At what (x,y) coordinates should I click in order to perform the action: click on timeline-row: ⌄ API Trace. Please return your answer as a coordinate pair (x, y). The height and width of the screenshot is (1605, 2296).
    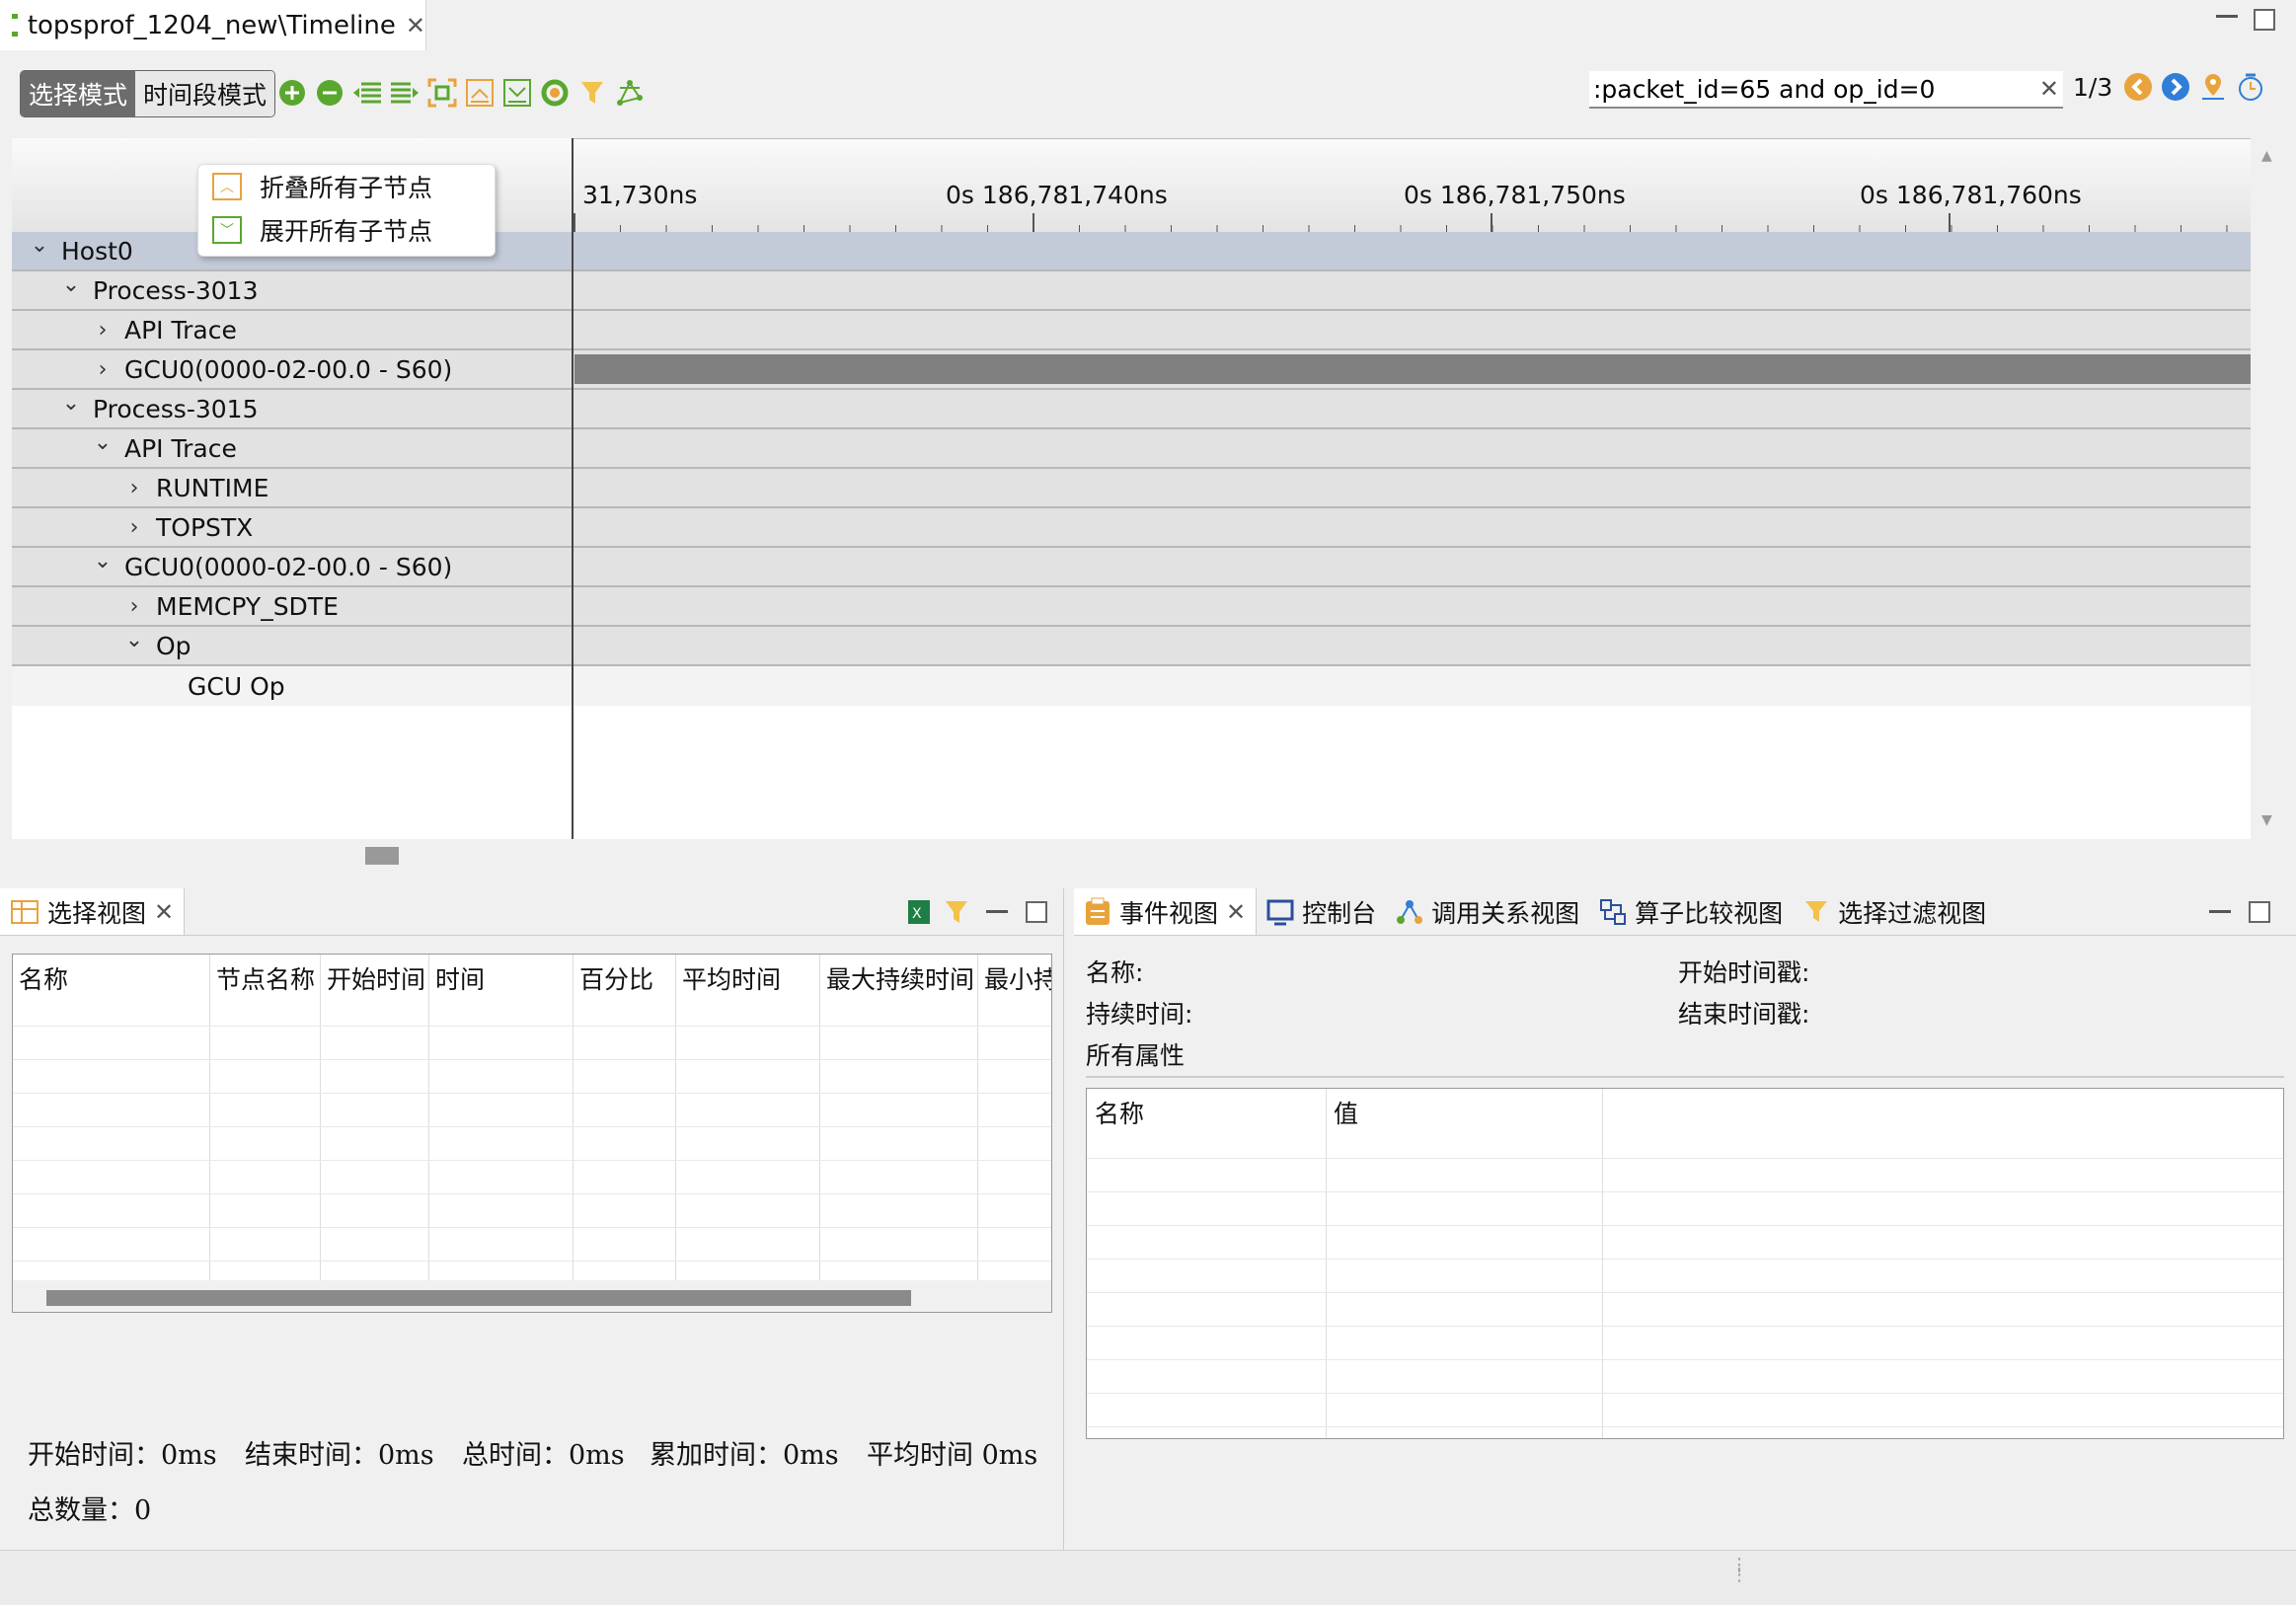
    Looking at the image, I should click on (1131, 449).